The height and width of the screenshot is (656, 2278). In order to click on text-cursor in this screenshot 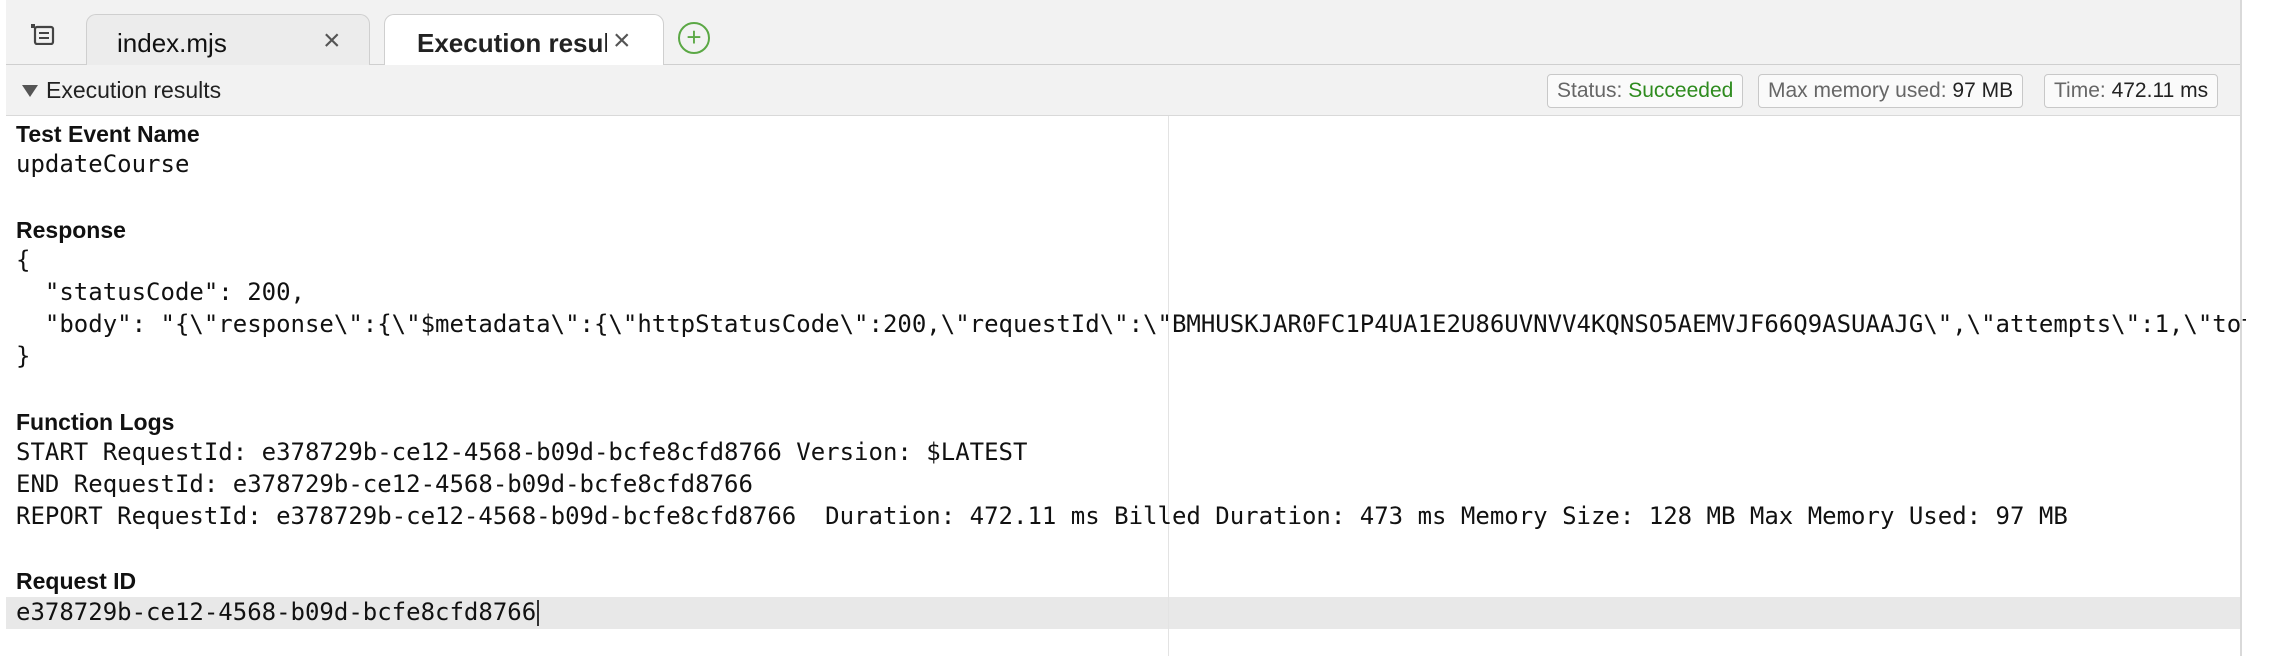, I will do `click(538, 613)`.